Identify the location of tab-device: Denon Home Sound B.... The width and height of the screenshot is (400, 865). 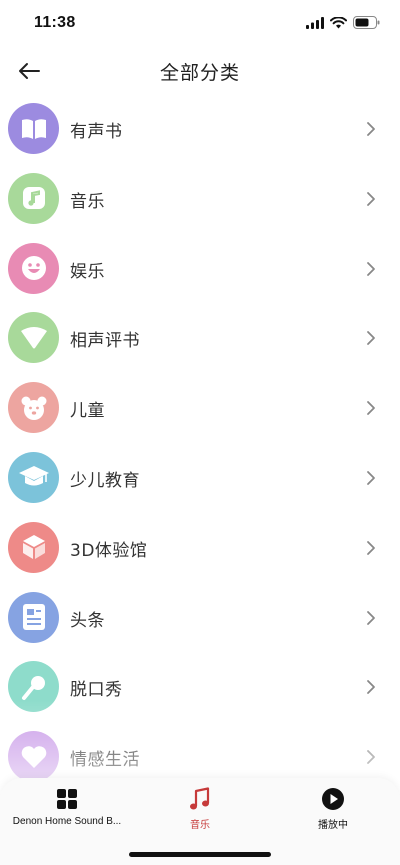
(67, 810).